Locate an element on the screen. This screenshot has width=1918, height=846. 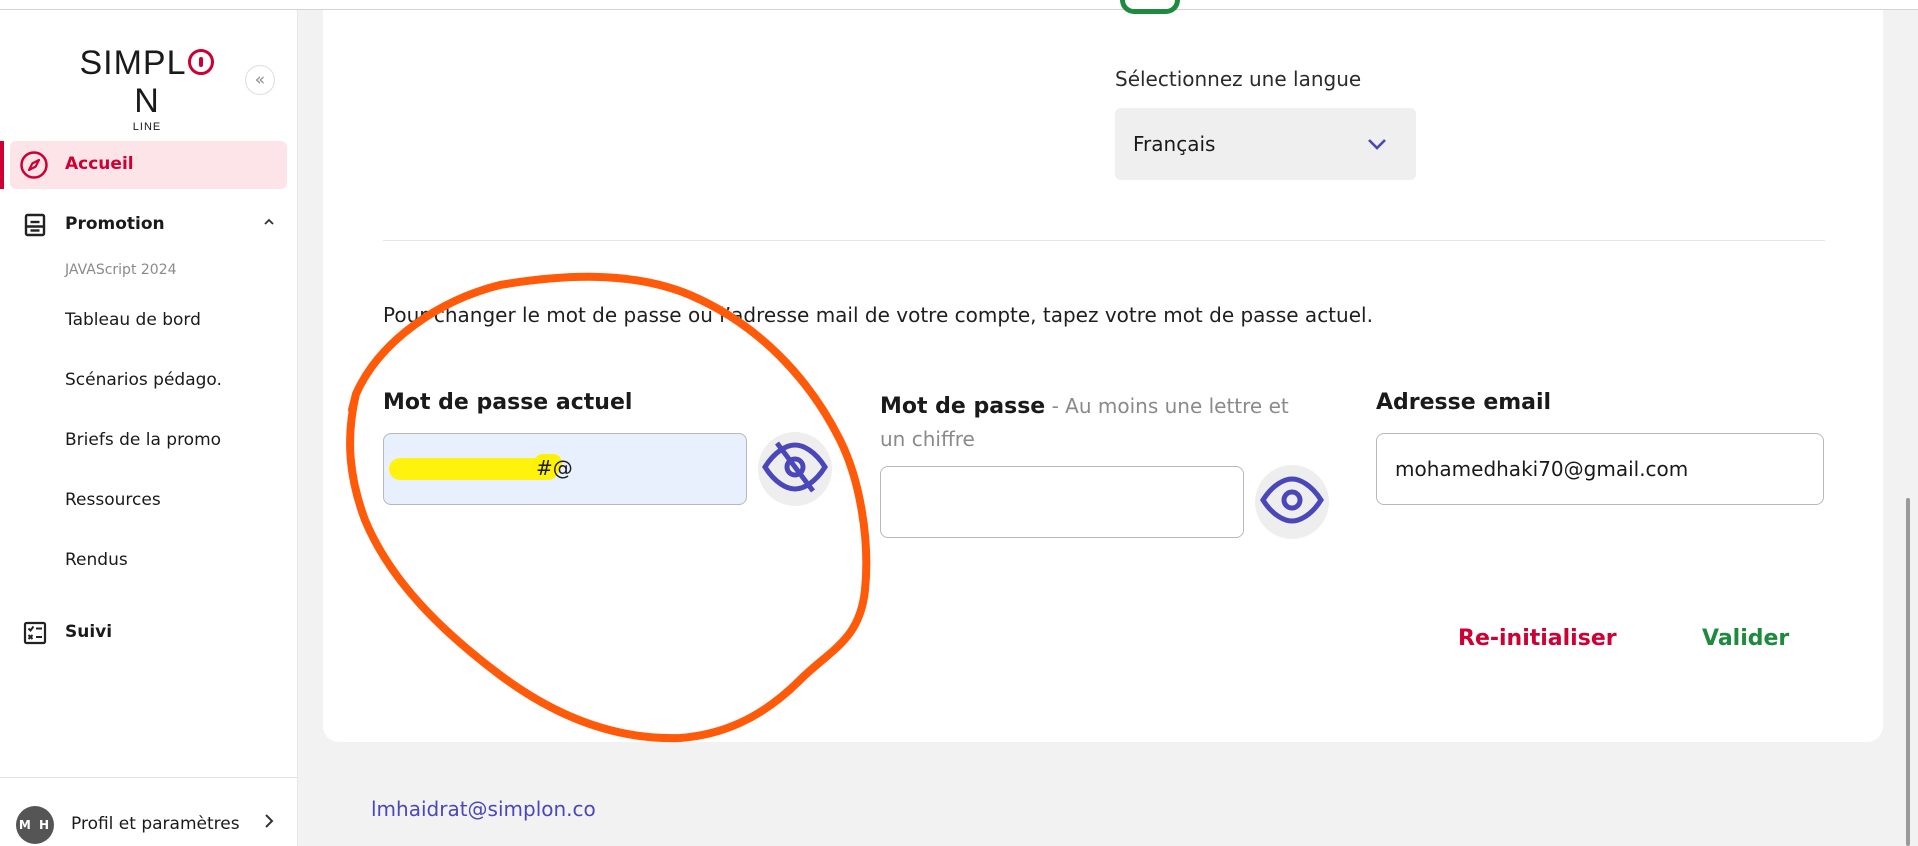
chevron-up-icon is located at coordinates (269, 224).